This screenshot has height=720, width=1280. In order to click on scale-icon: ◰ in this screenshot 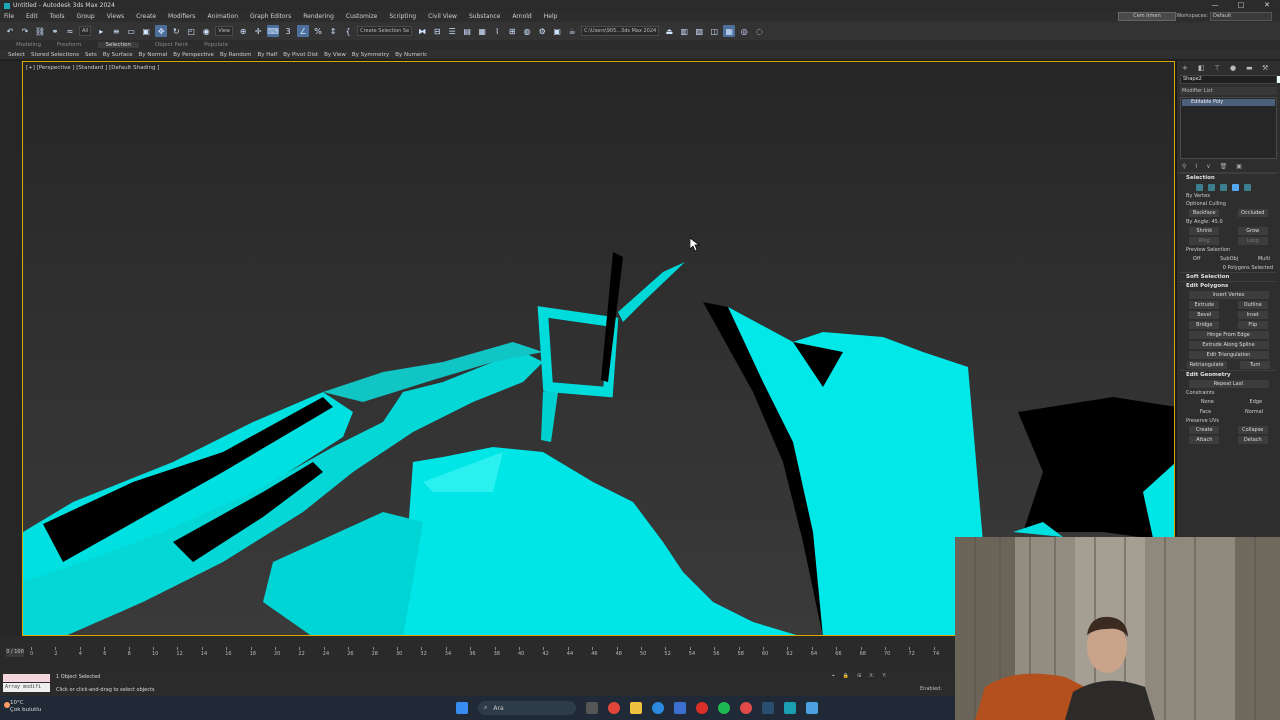, I will do `click(191, 31)`.